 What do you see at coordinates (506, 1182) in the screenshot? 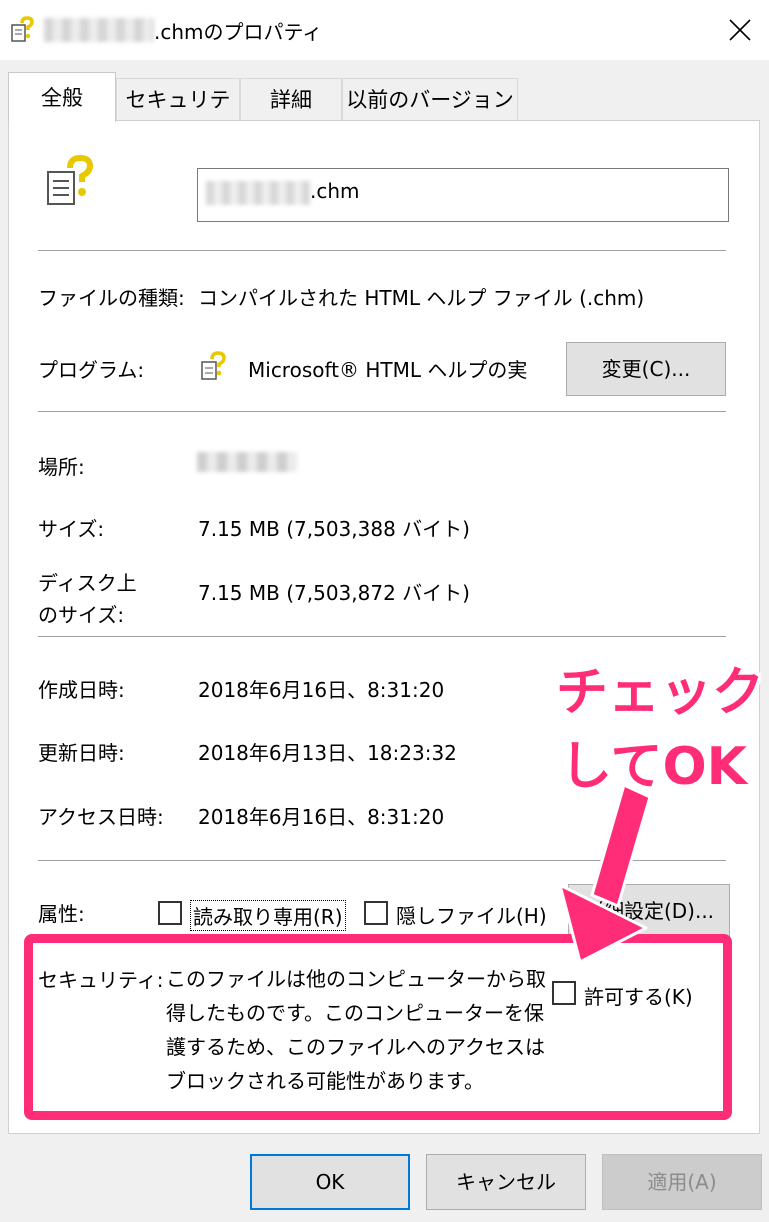
I see `cancel-button: キャンセル` at bounding box center [506, 1182].